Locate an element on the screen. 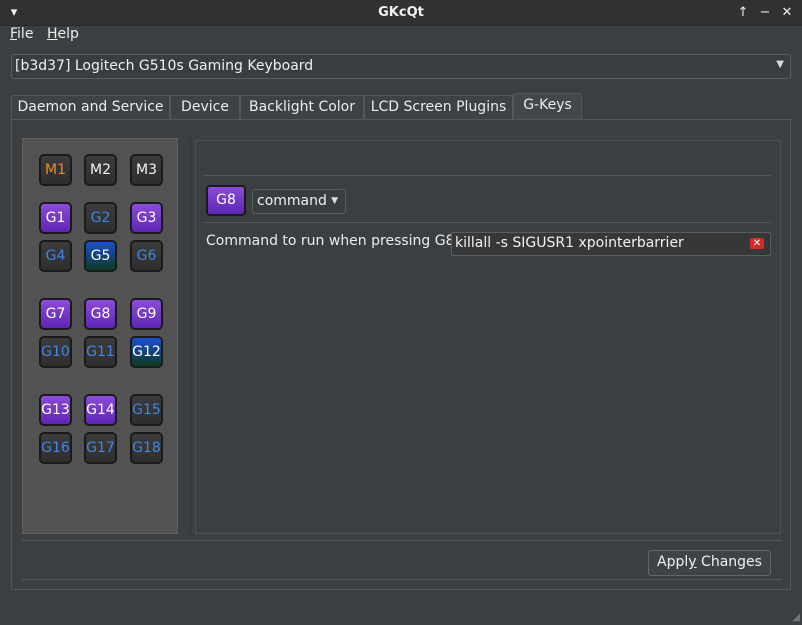 Image resolution: width=802 pixels, height=625 pixels. key-m3: M3 is located at coordinates (146, 170).